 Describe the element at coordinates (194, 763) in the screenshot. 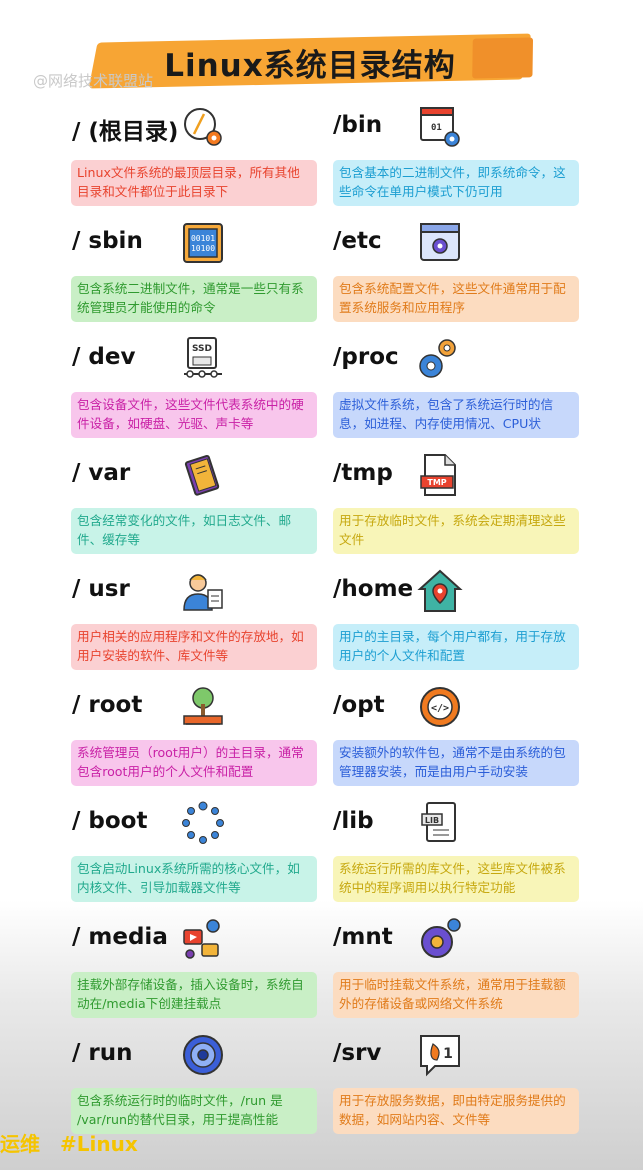

I see `directory-description: 系统管理员（root用户）的主目录，通常包含root用户的个人文件和配置` at that location.